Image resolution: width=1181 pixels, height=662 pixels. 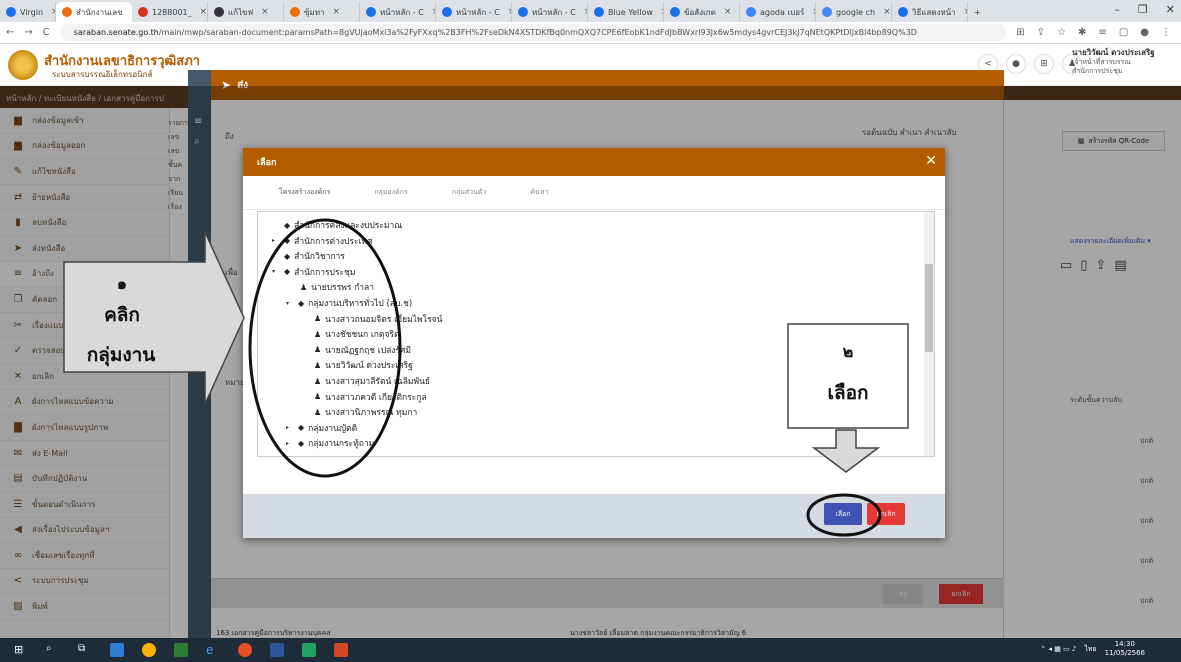 I want to click on tab-label: Virgin, so click(x=32, y=12).